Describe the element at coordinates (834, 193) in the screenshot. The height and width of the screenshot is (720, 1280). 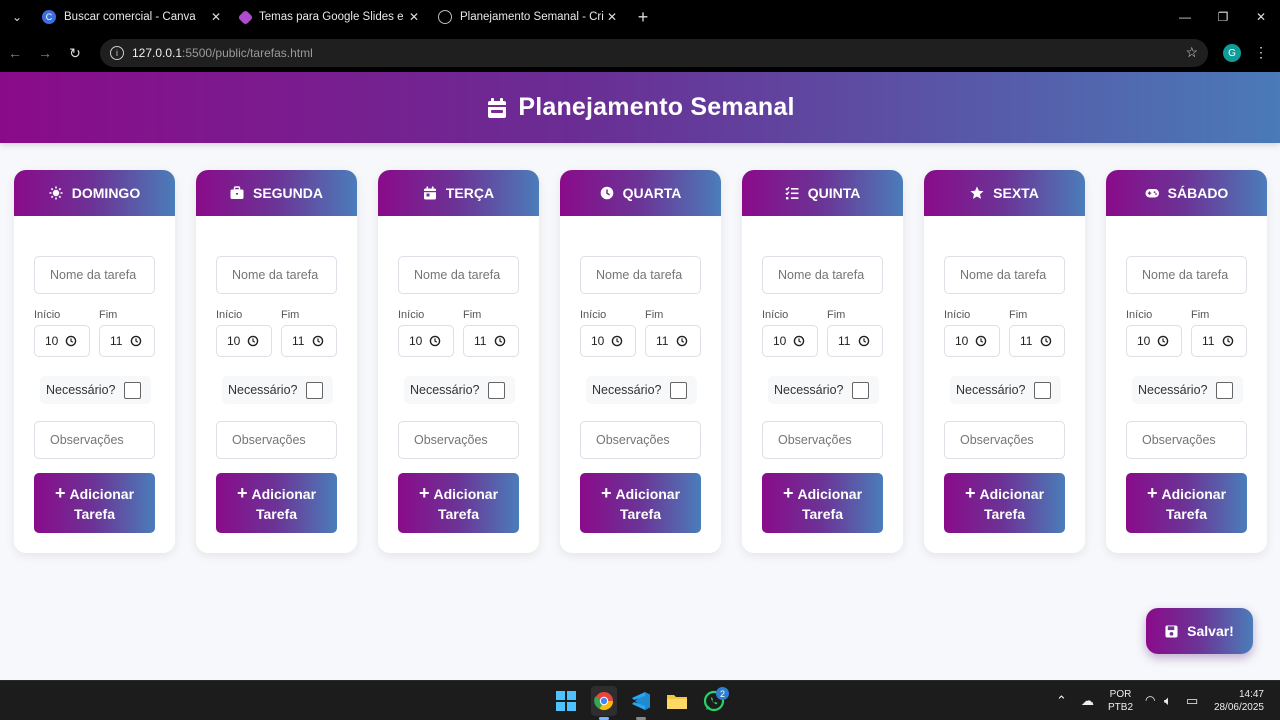
I see `day-name: QUINTA` at that location.